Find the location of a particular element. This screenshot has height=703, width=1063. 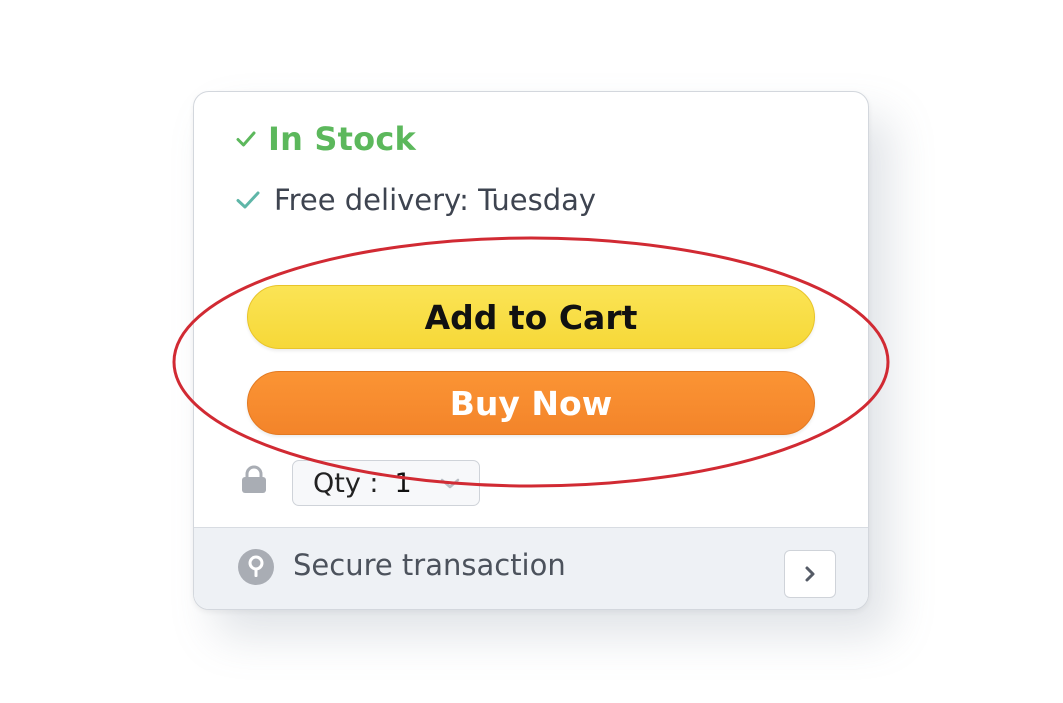

security-icon is located at coordinates (256, 567).